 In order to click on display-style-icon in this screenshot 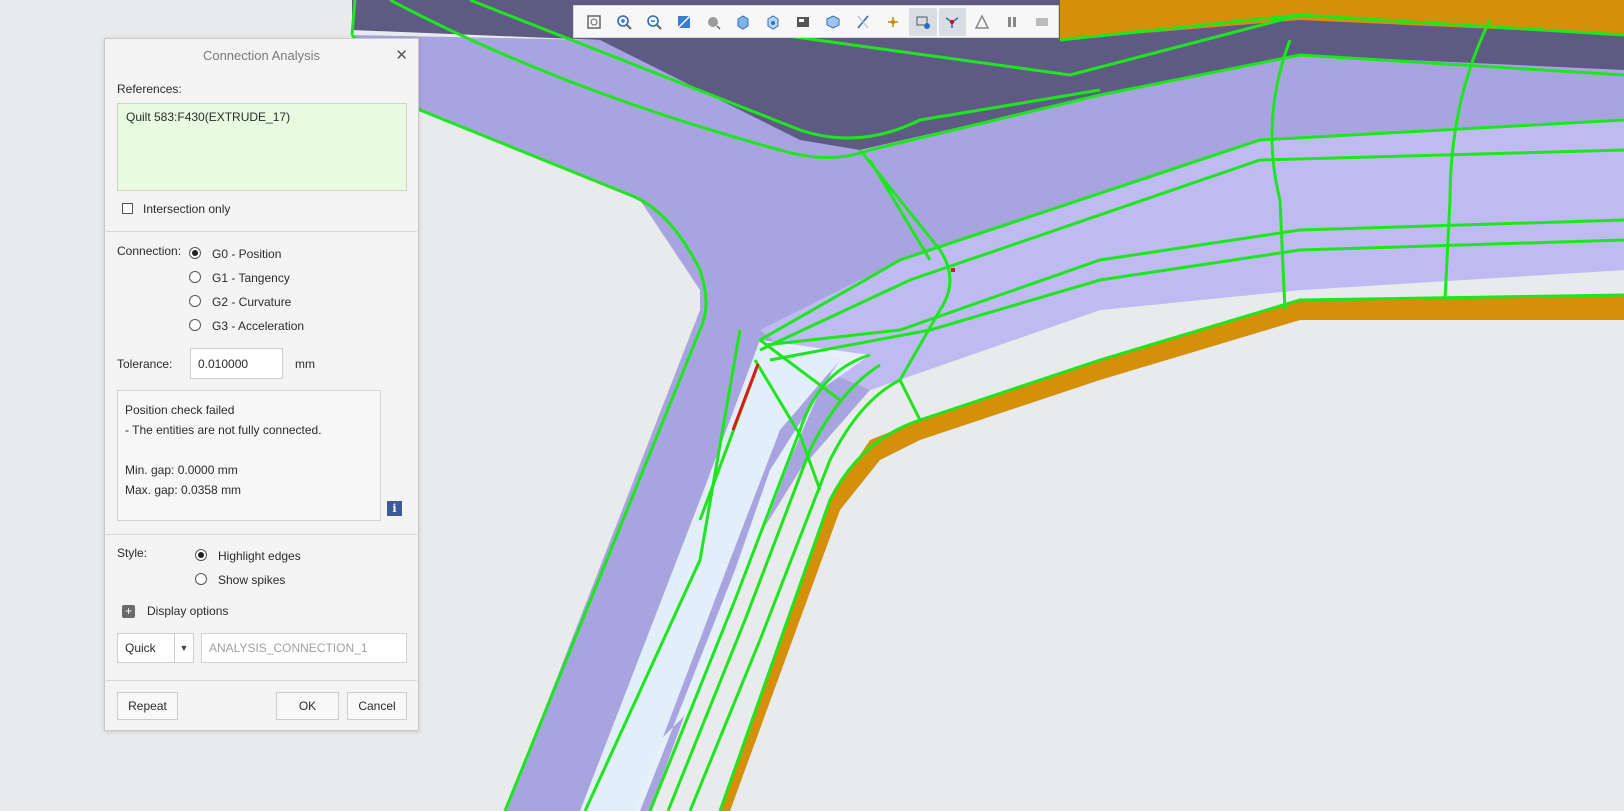, I will do `click(714, 22)`.